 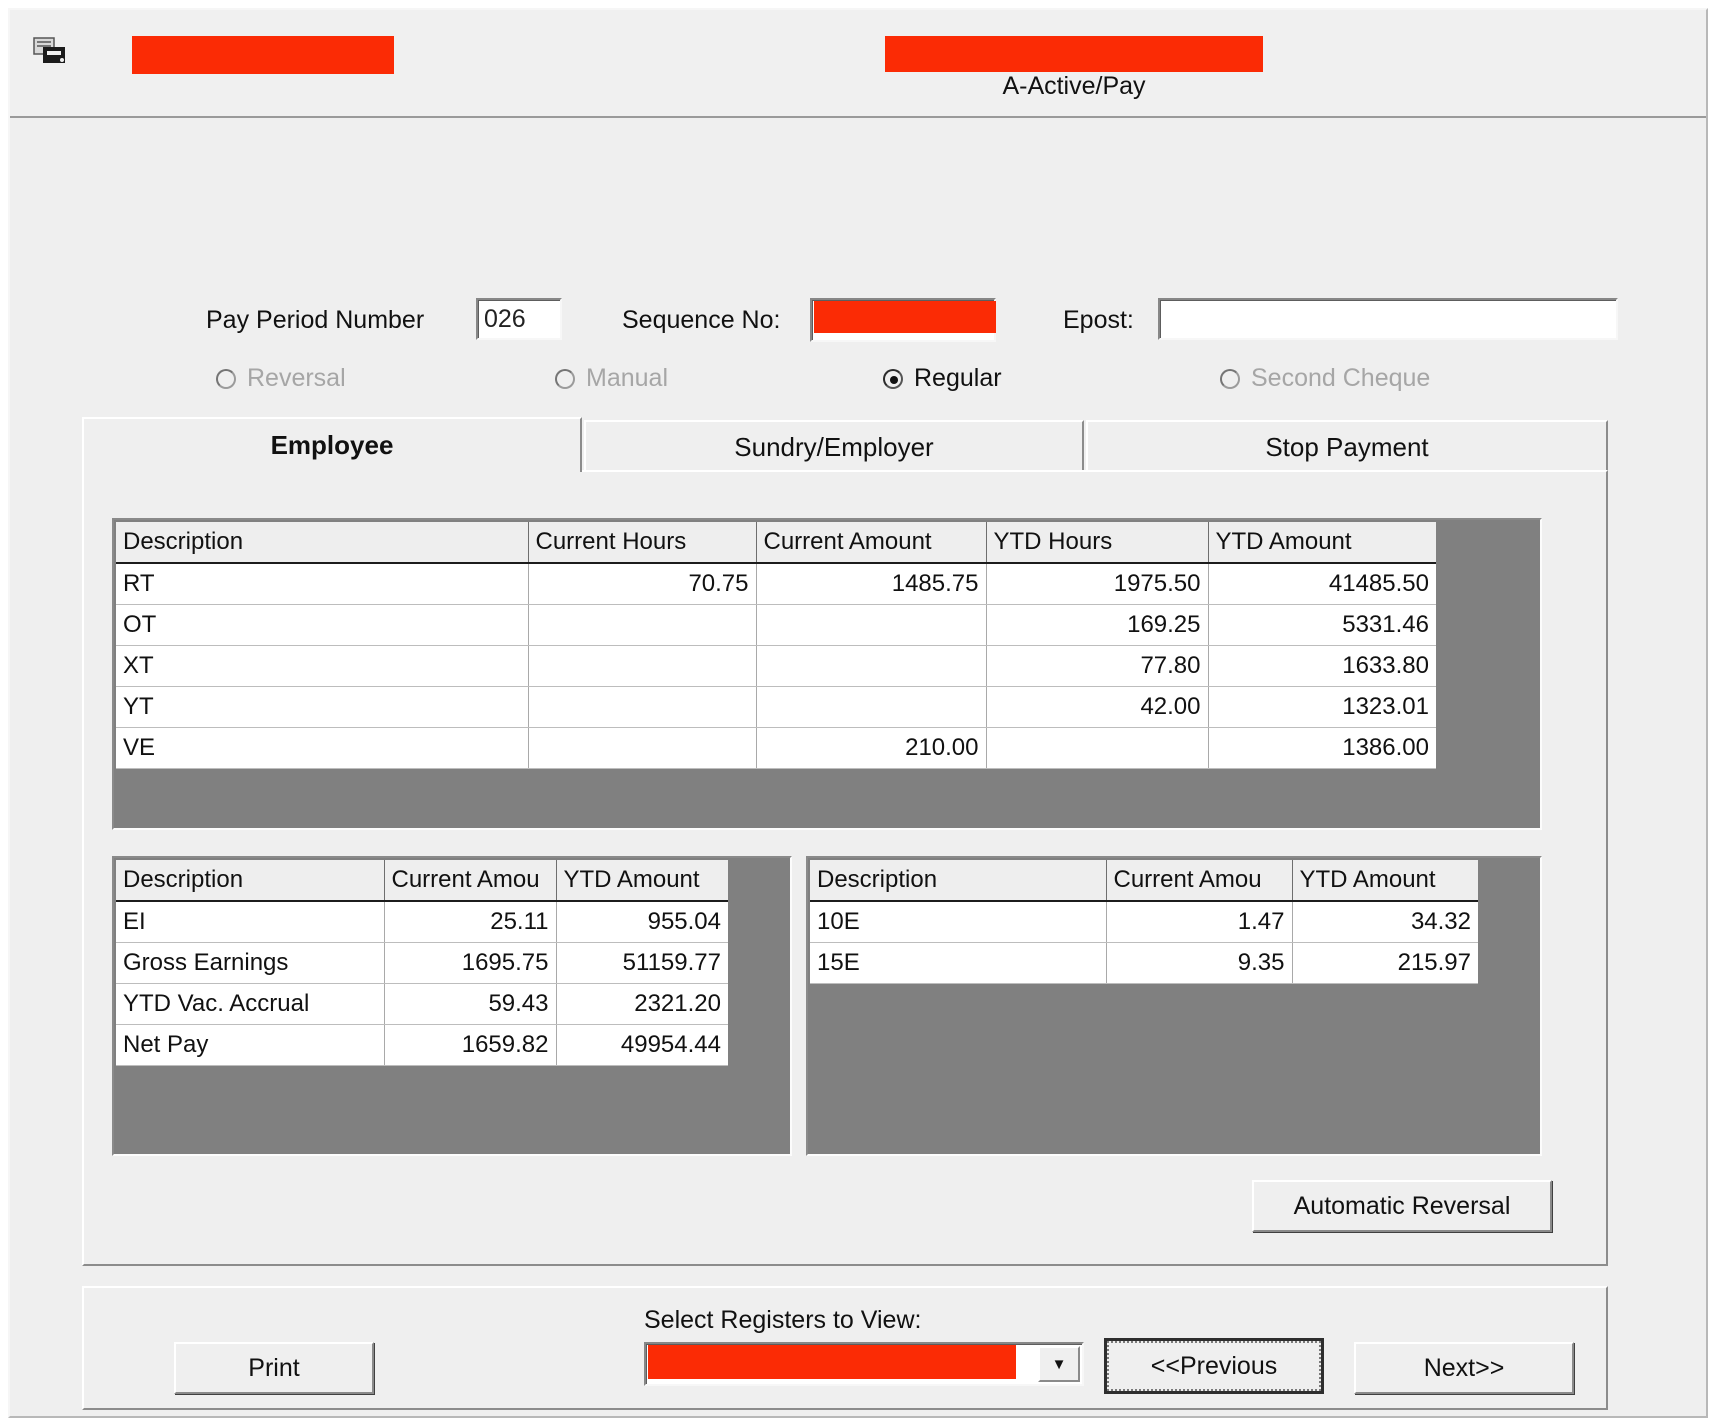 I want to click on table-row: RT 70.75 1485.75 1975.50 41485.50, so click(x=776, y=584).